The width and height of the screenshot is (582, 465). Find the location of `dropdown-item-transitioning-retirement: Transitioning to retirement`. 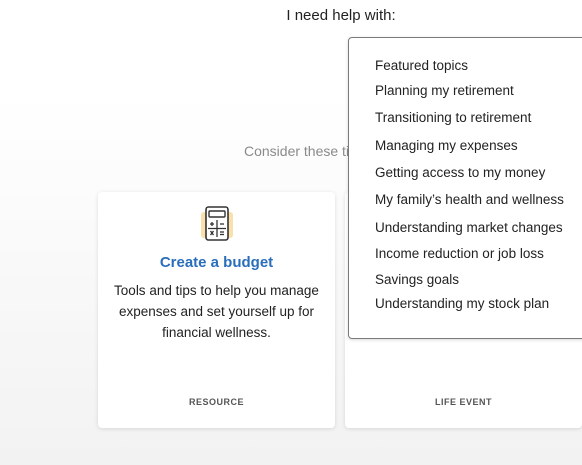

dropdown-item-transitioning-retirement: Transitioning to retirement is located at coordinates (453, 117).